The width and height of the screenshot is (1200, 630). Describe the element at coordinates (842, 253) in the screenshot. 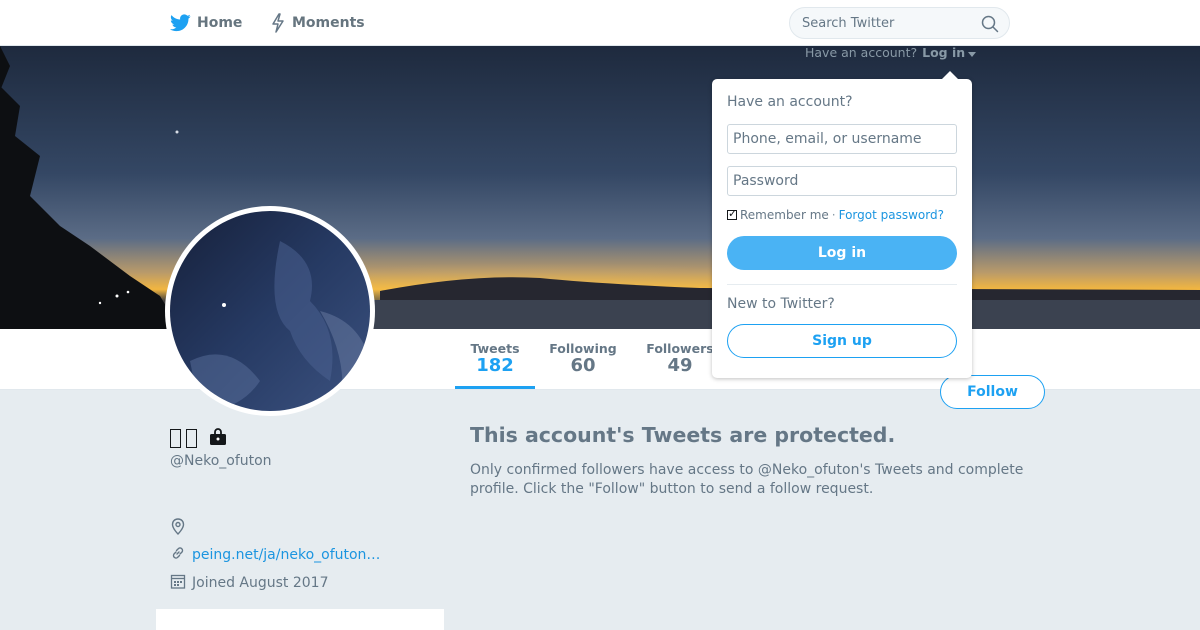

I see `login-button: Log in` at that location.